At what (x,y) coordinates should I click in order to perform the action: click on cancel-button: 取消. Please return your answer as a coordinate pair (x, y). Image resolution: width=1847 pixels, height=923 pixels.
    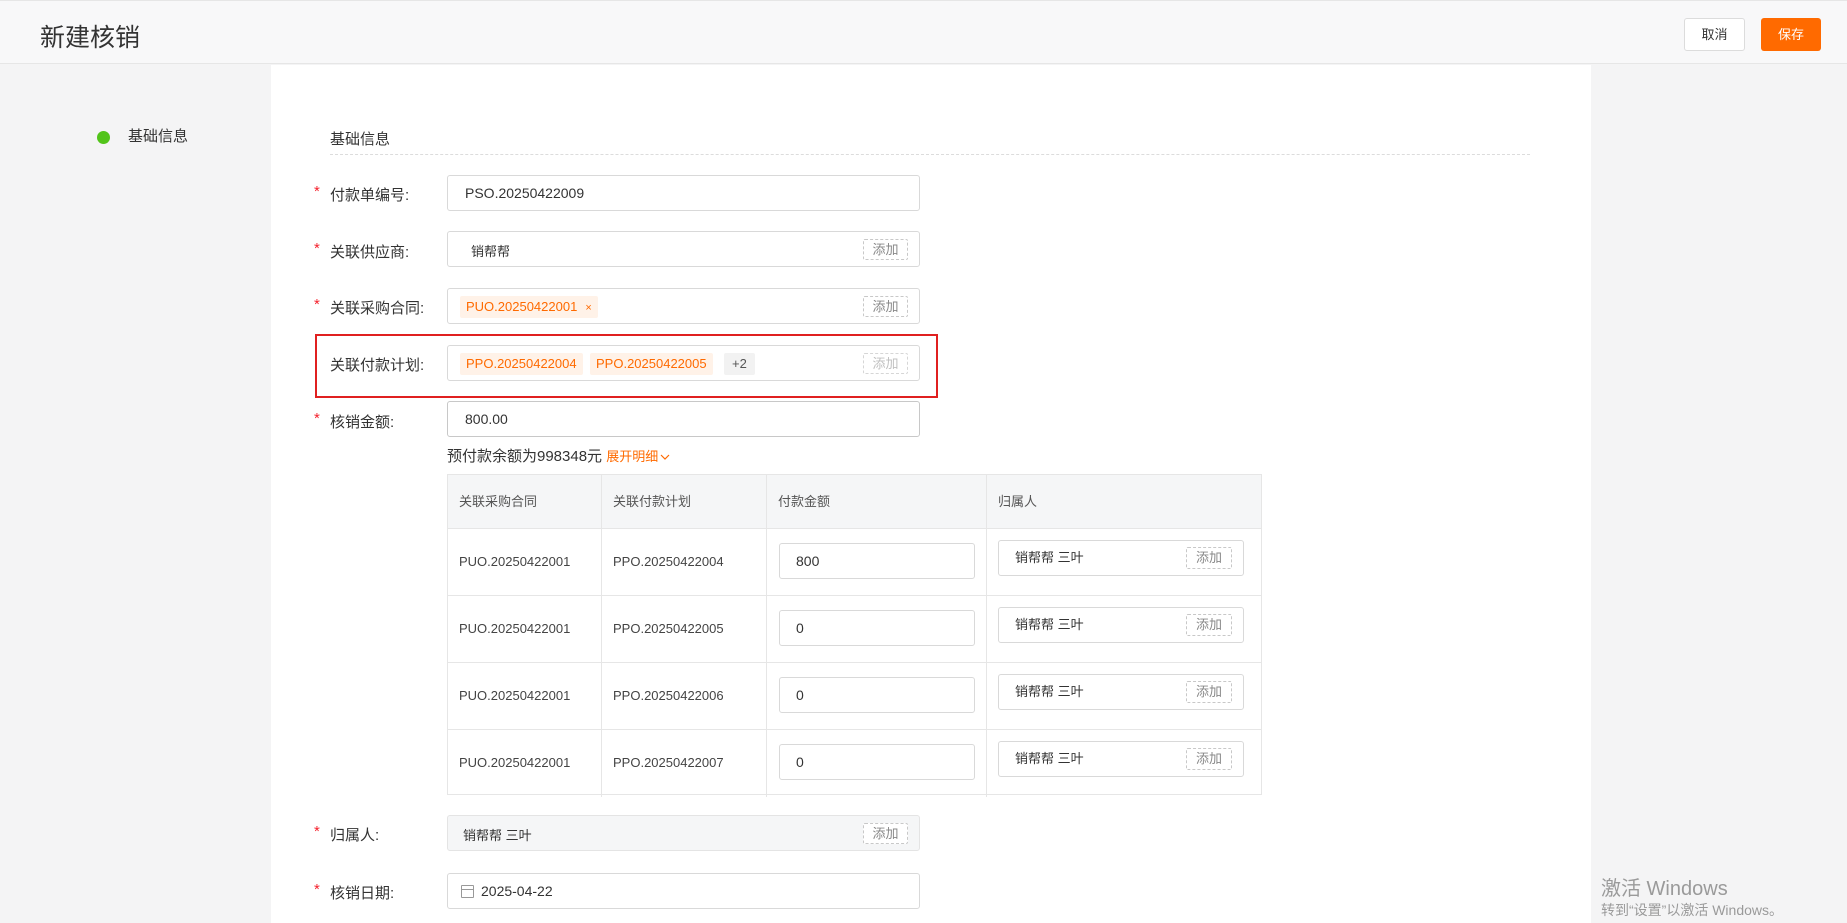
    Looking at the image, I should click on (1714, 34).